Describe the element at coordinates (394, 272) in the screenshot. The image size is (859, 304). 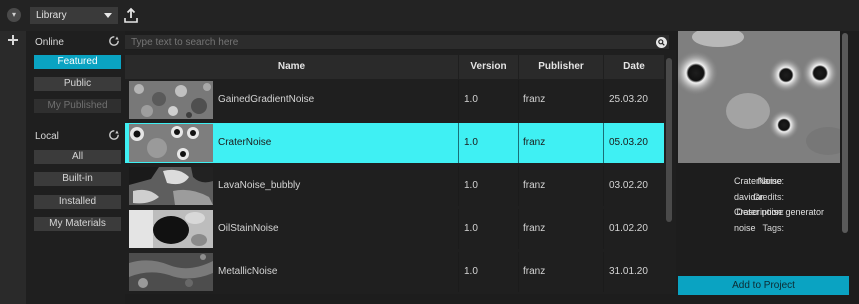
I see `table-row: MetallicNoise 1.0 franz 31.01.20` at that location.